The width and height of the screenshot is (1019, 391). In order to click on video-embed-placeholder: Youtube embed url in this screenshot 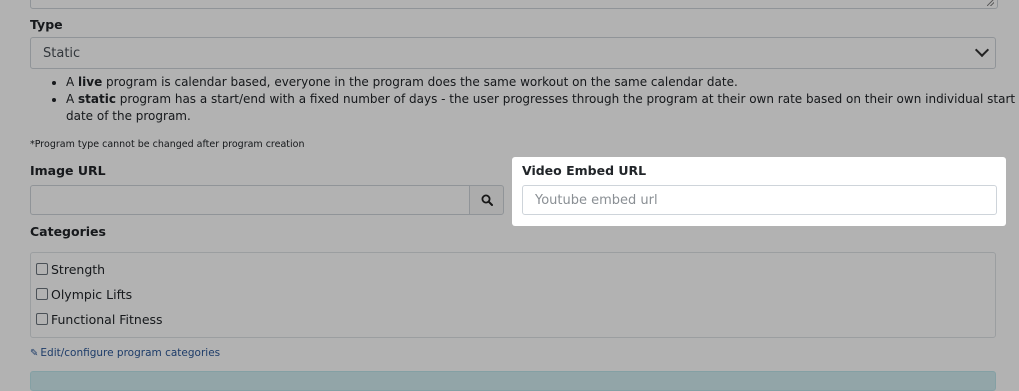, I will do `click(596, 200)`.